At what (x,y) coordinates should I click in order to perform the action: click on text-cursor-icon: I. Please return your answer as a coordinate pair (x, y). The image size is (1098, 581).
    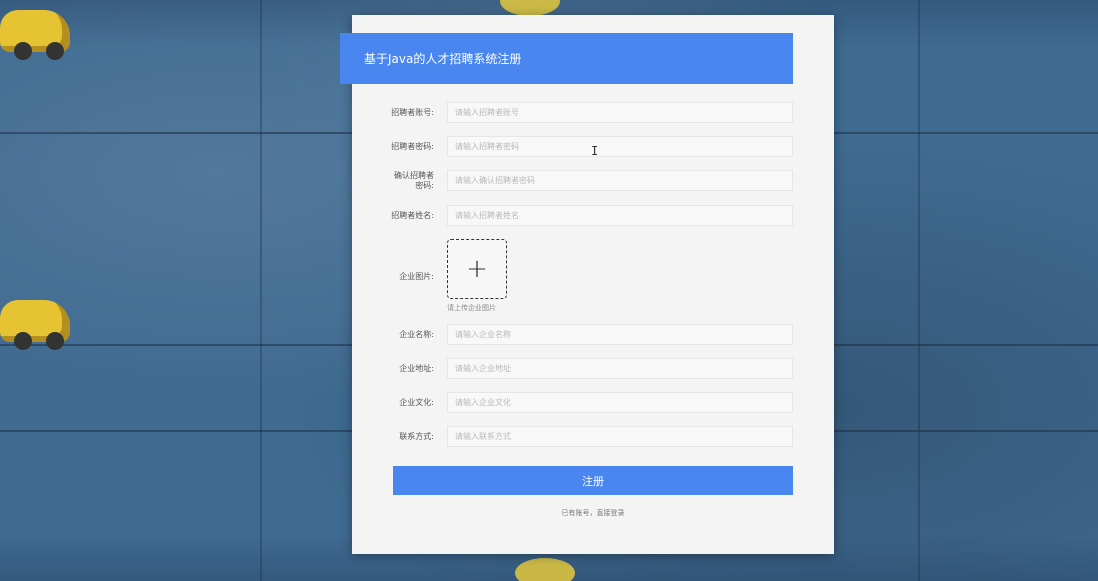
    Looking at the image, I should click on (595, 151).